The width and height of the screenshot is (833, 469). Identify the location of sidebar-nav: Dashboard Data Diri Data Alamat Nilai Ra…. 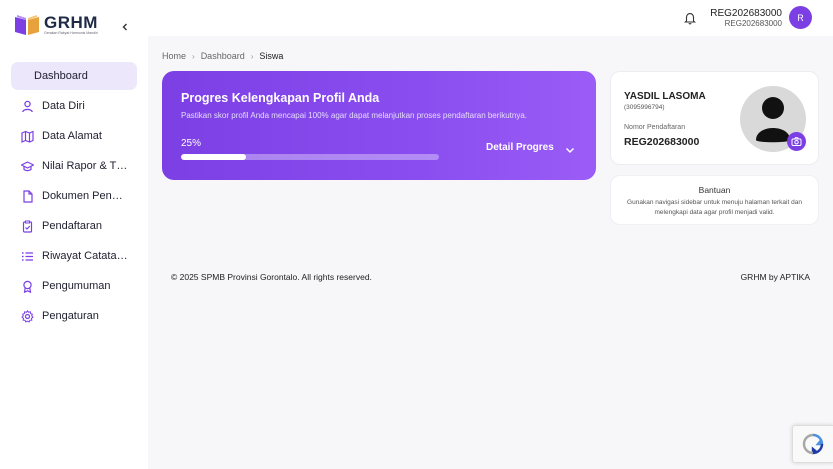
(74, 197).